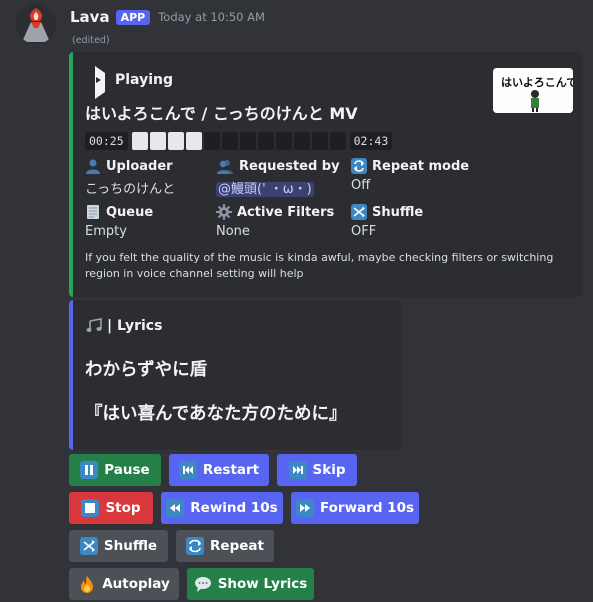 The image size is (593, 602). What do you see at coordinates (130, 546) in the screenshot?
I see `button-label: Shuffle` at bounding box center [130, 546].